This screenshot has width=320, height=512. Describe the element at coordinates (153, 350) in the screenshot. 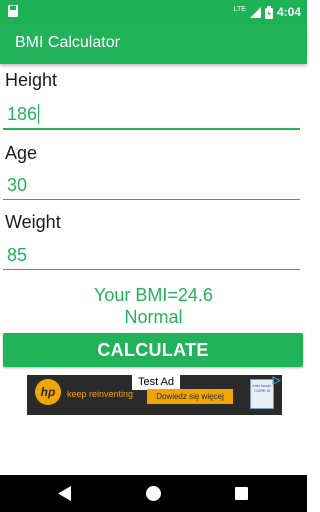

I see `calculate-button: CALCULATE` at that location.